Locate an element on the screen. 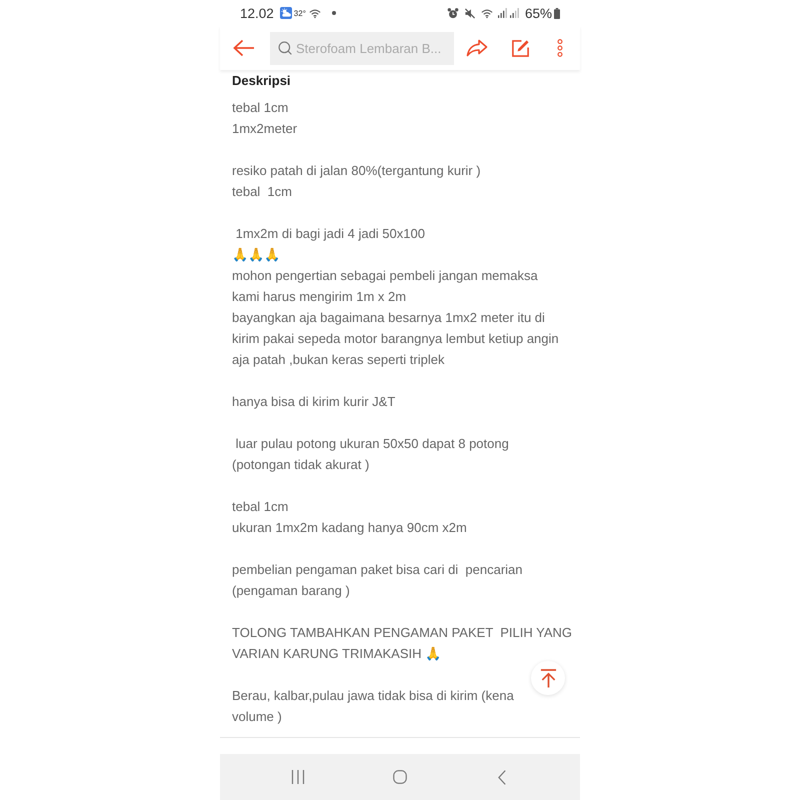 The width and height of the screenshot is (800, 800). description-text: TOLONG TAMBAHKAN PENGAMAN PAKET PILIH YANG is located at coordinates (402, 633).